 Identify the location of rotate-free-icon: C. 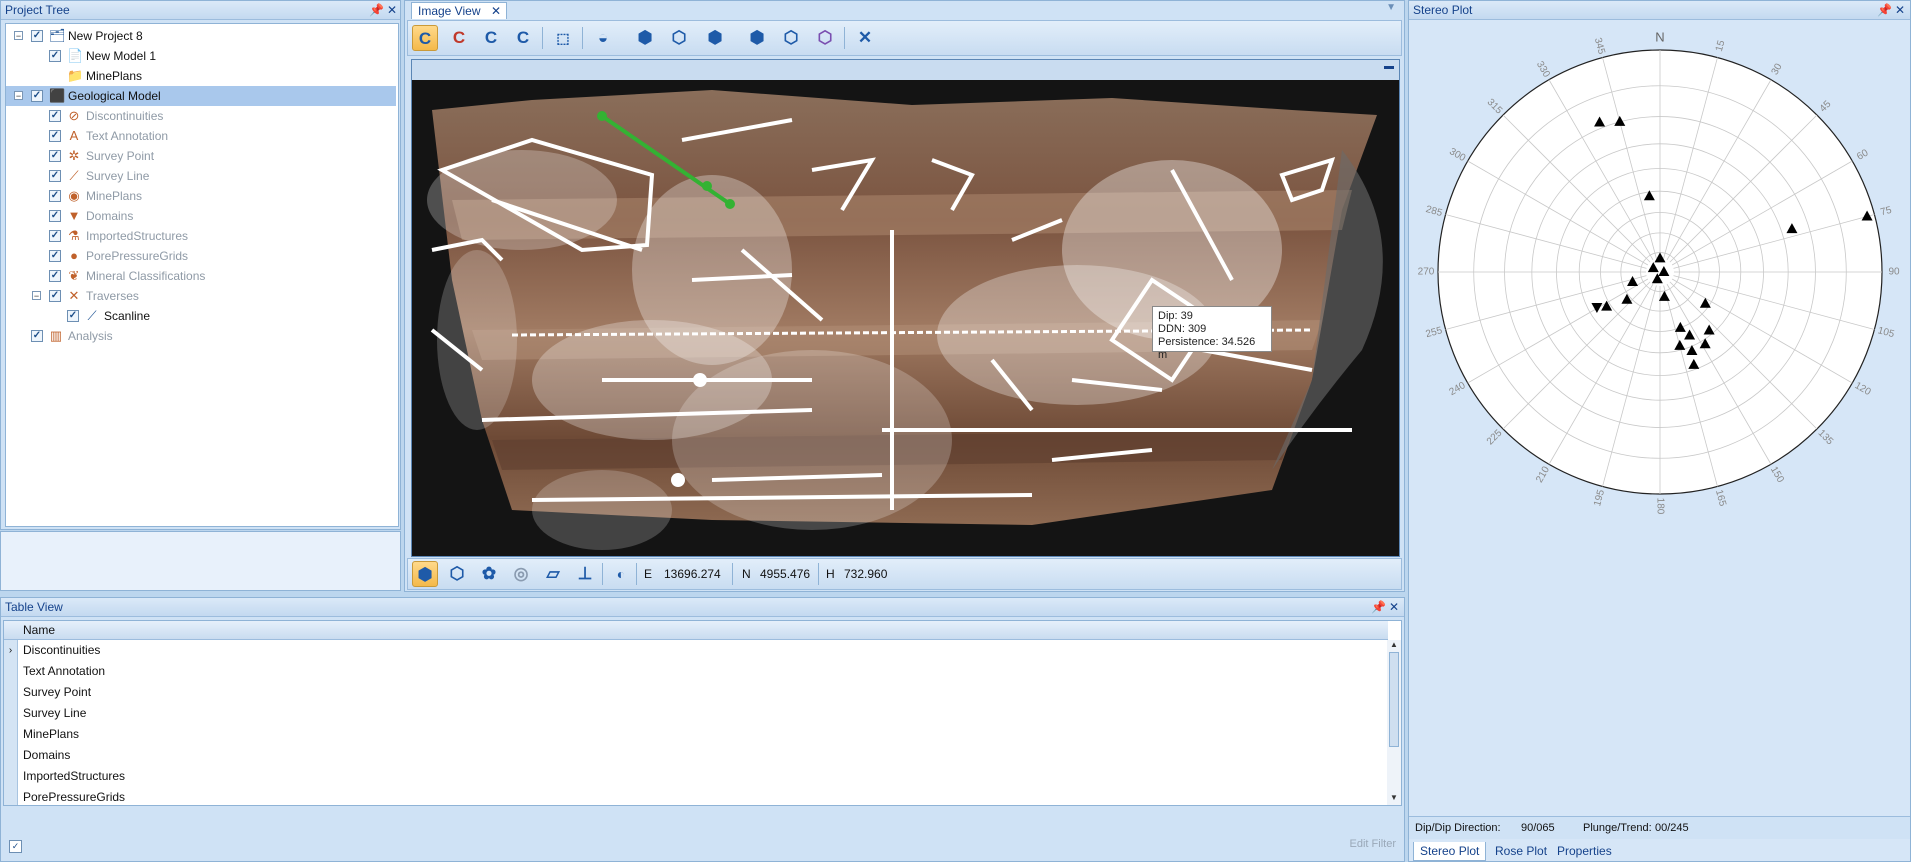
(523, 38).